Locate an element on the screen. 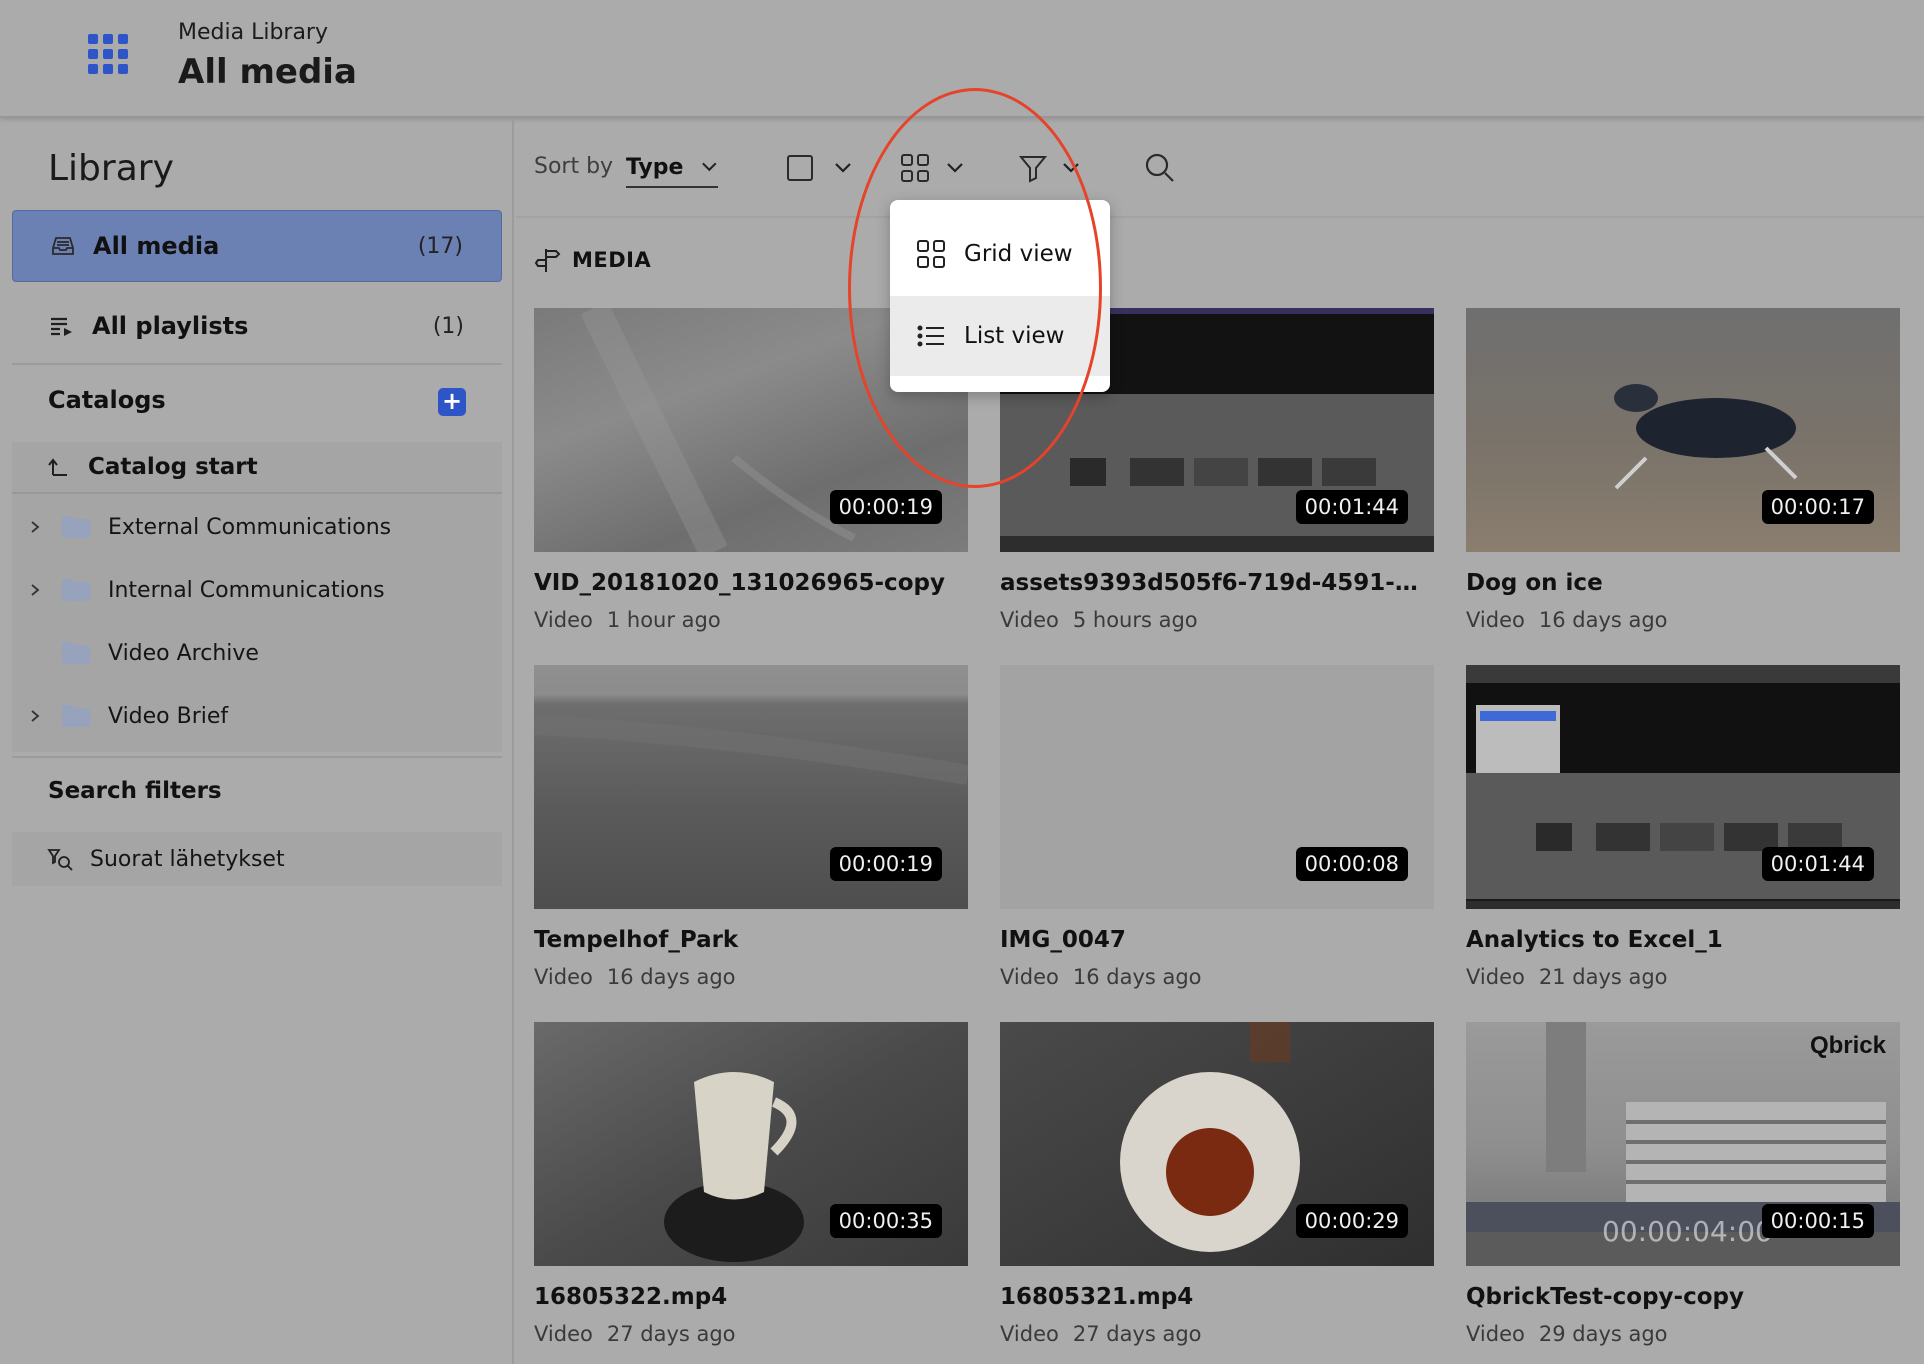 The height and width of the screenshot is (1364, 1924). media-meta: Video 1 hour ago is located at coordinates (751, 620).